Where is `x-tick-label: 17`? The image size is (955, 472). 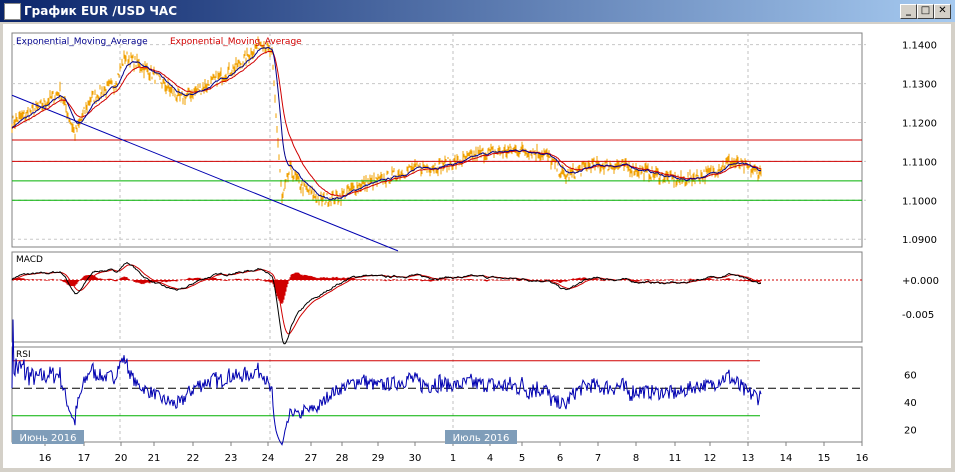
x-tick-label: 17 is located at coordinates (84, 458).